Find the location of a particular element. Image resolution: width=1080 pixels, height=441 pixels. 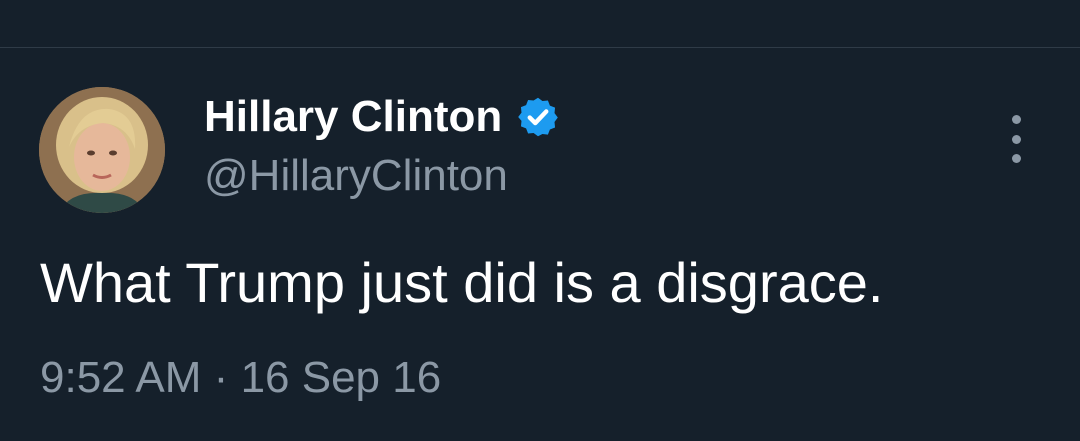

avatar is located at coordinates (102, 150).